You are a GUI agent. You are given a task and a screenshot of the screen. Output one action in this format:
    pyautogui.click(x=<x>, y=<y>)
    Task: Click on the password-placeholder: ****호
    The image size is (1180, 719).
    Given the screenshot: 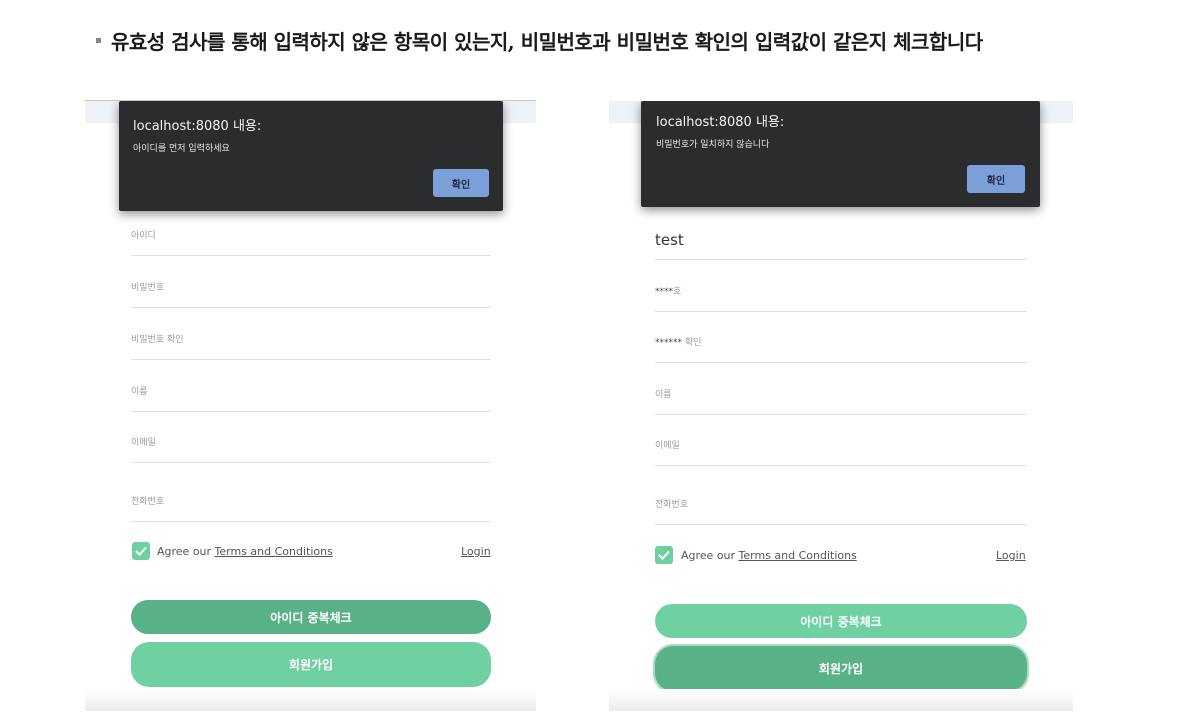 What is the action you would take?
    pyautogui.click(x=668, y=290)
    